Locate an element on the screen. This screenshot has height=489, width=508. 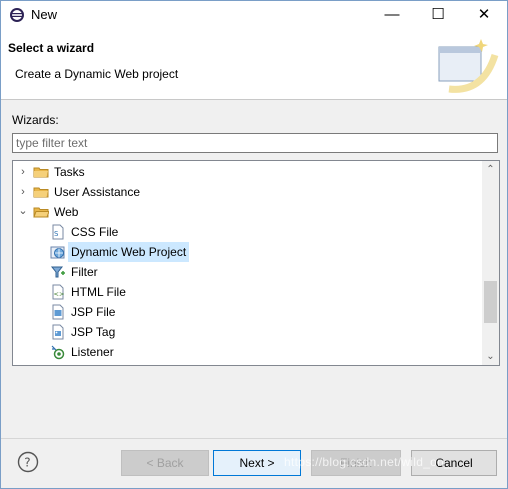
svg-text: S is located at coordinates (56, 234).